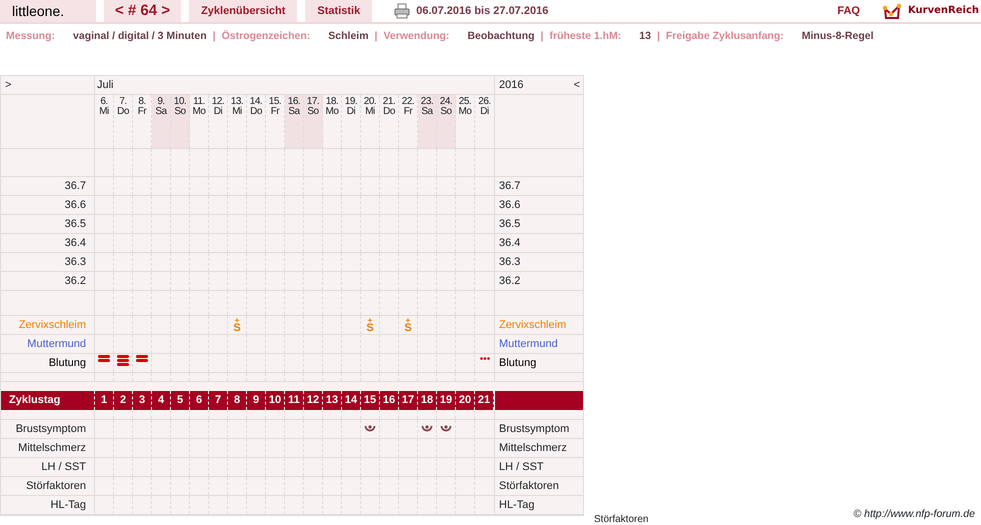 The image size is (981, 525). What do you see at coordinates (465, 400) in the screenshot?
I see `cycle-day-number: 20` at bounding box center [465, 400].